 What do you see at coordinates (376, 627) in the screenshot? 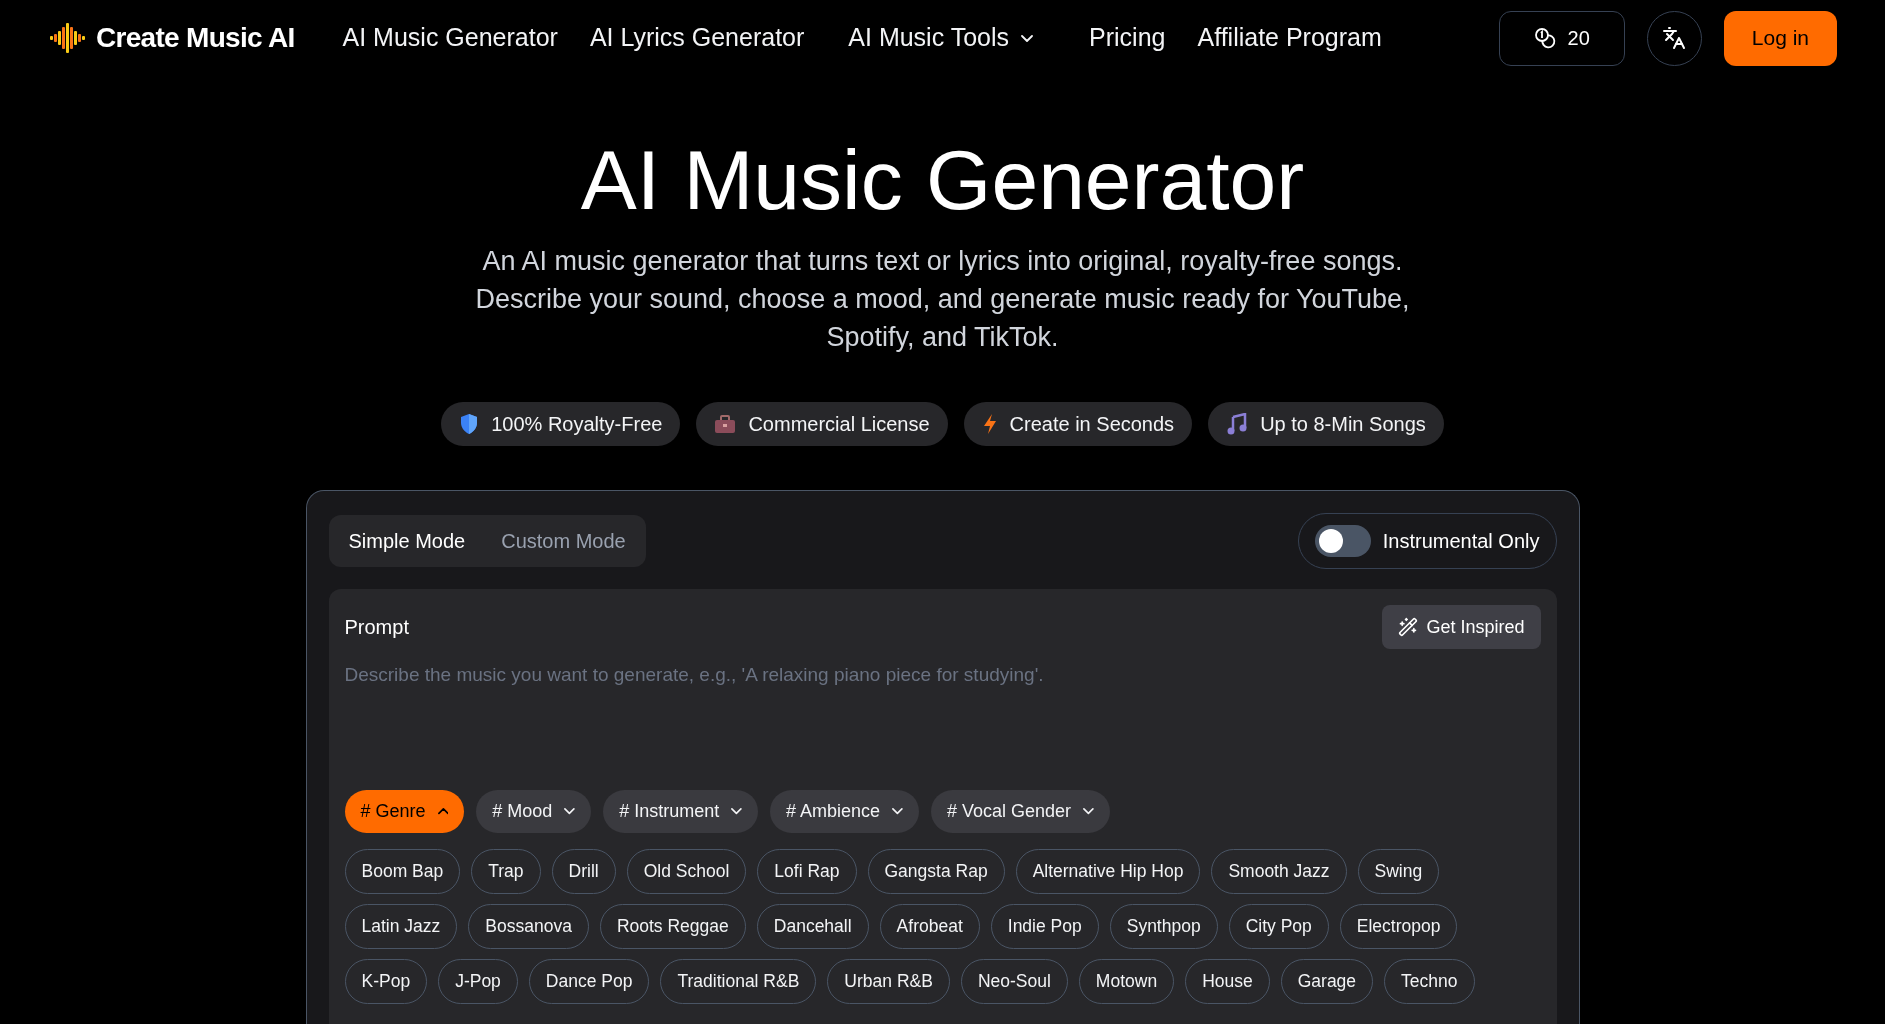
I see `prompt-label: Prompt` at bounding box center [376, 627].